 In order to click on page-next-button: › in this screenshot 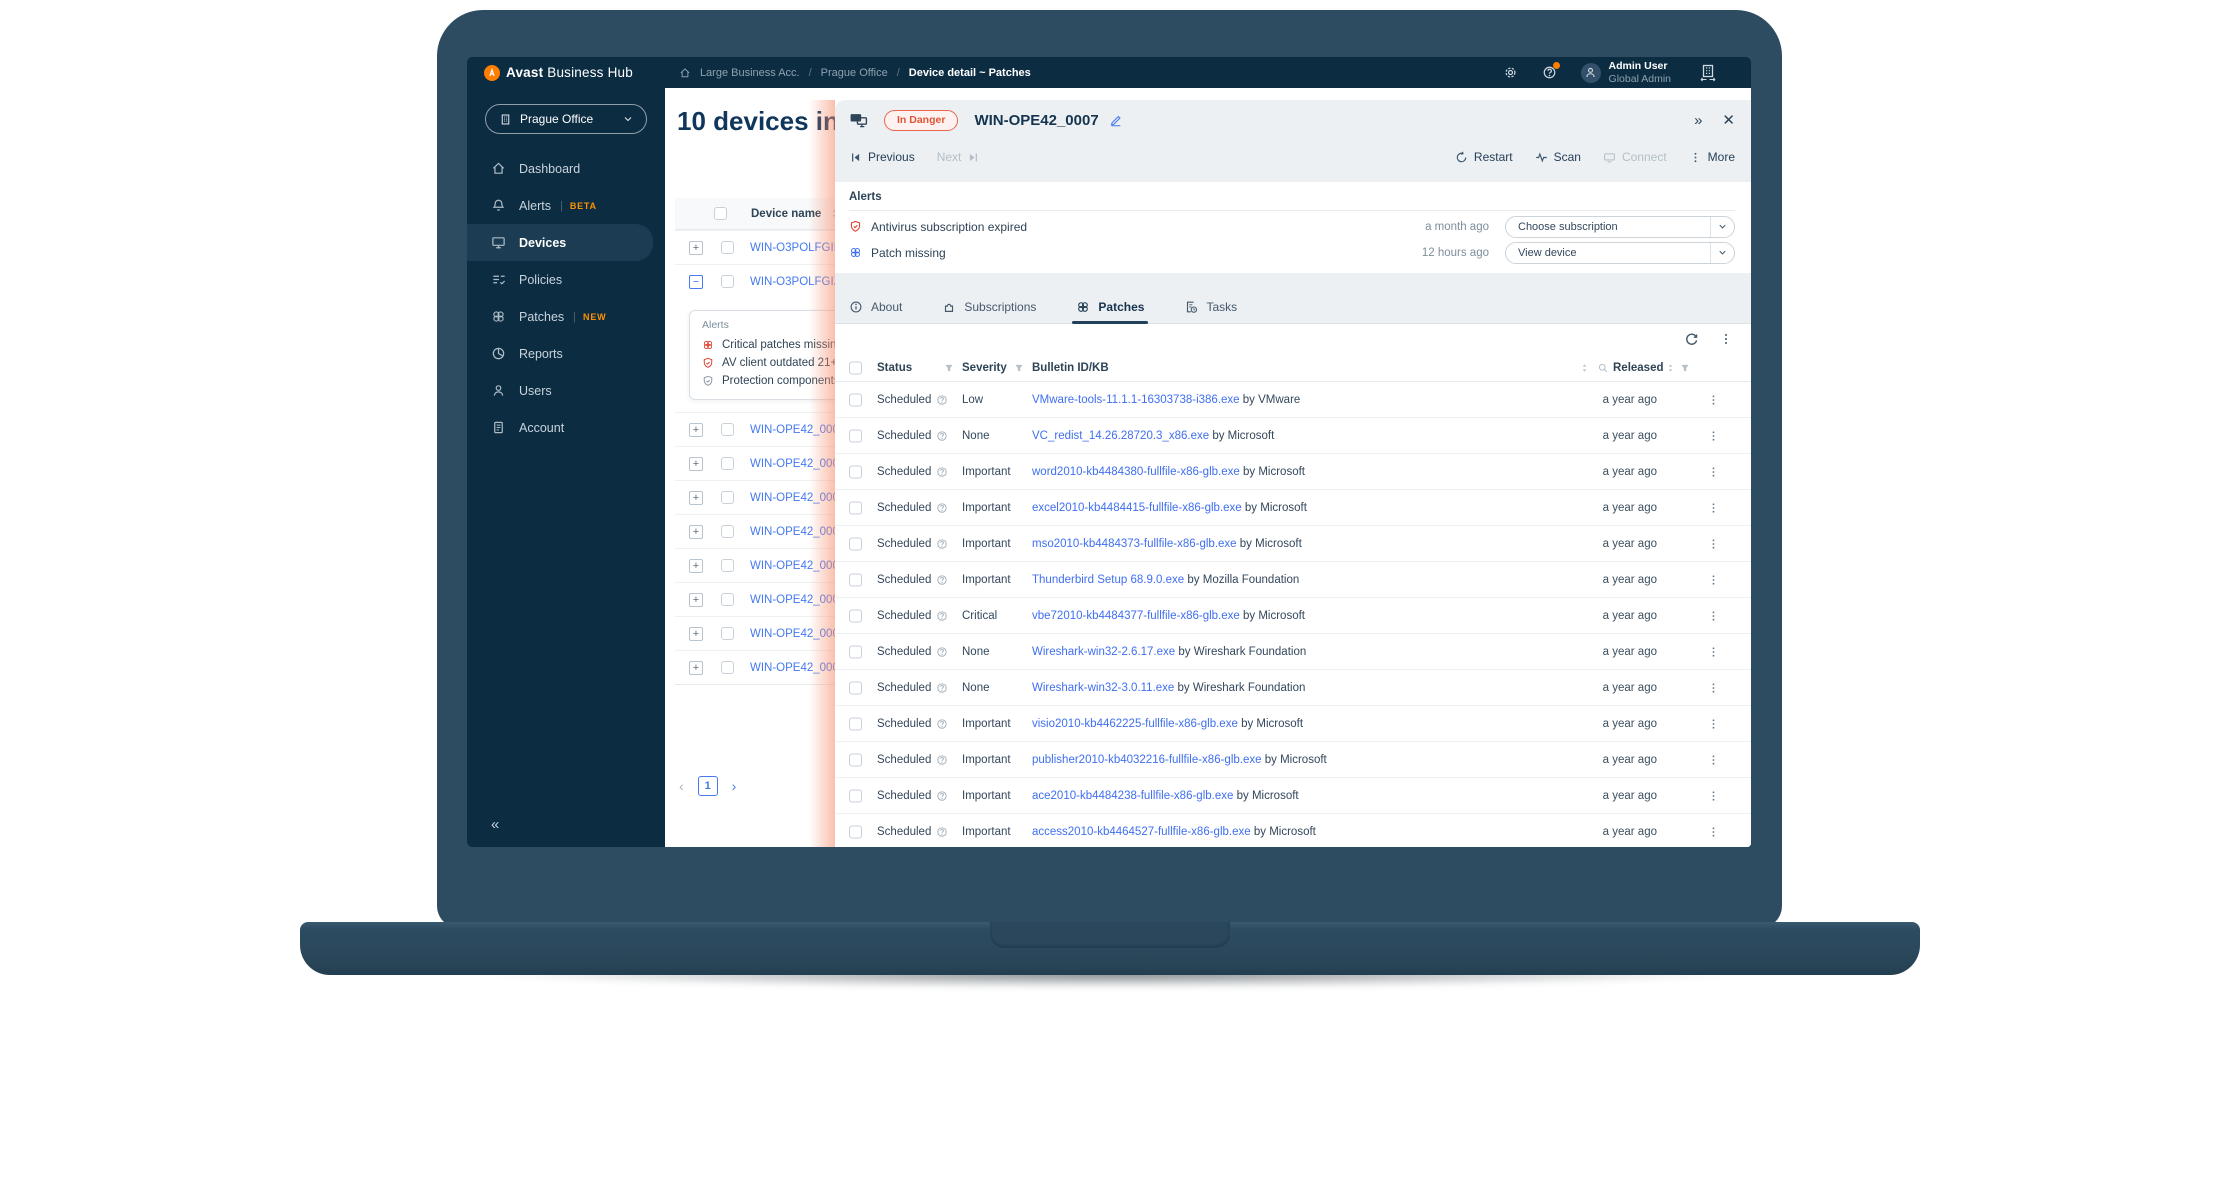, I will do `click(734, 786)`.